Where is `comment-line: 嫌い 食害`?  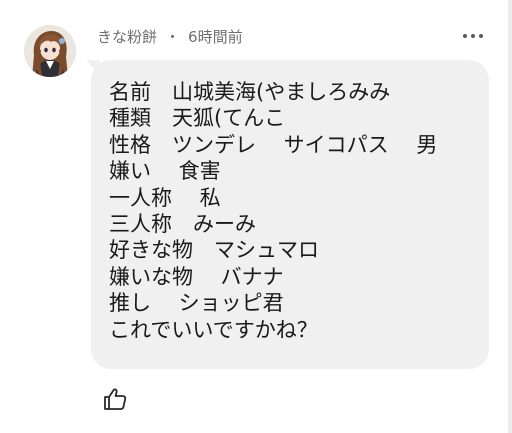 comment-line: 嫌い 食害 is located at coordinates (165, 171).